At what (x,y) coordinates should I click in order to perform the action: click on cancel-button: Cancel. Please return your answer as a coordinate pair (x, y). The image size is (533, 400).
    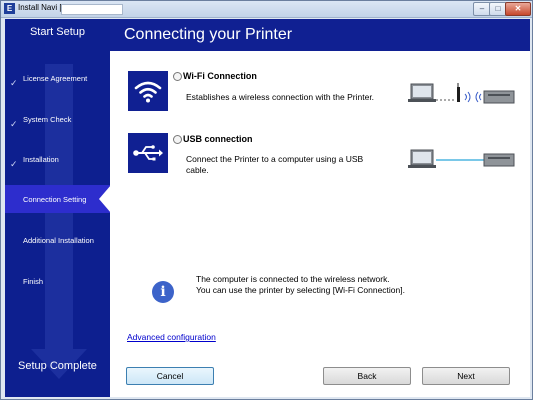
    Looking at the image, I should click on (170, 376).